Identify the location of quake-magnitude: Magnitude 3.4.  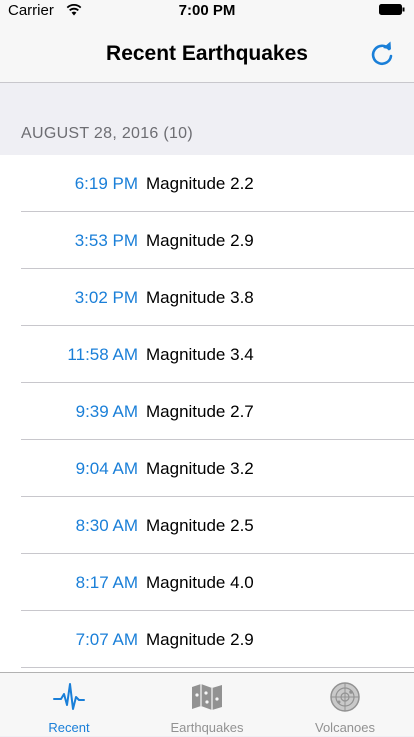
(200, 354).